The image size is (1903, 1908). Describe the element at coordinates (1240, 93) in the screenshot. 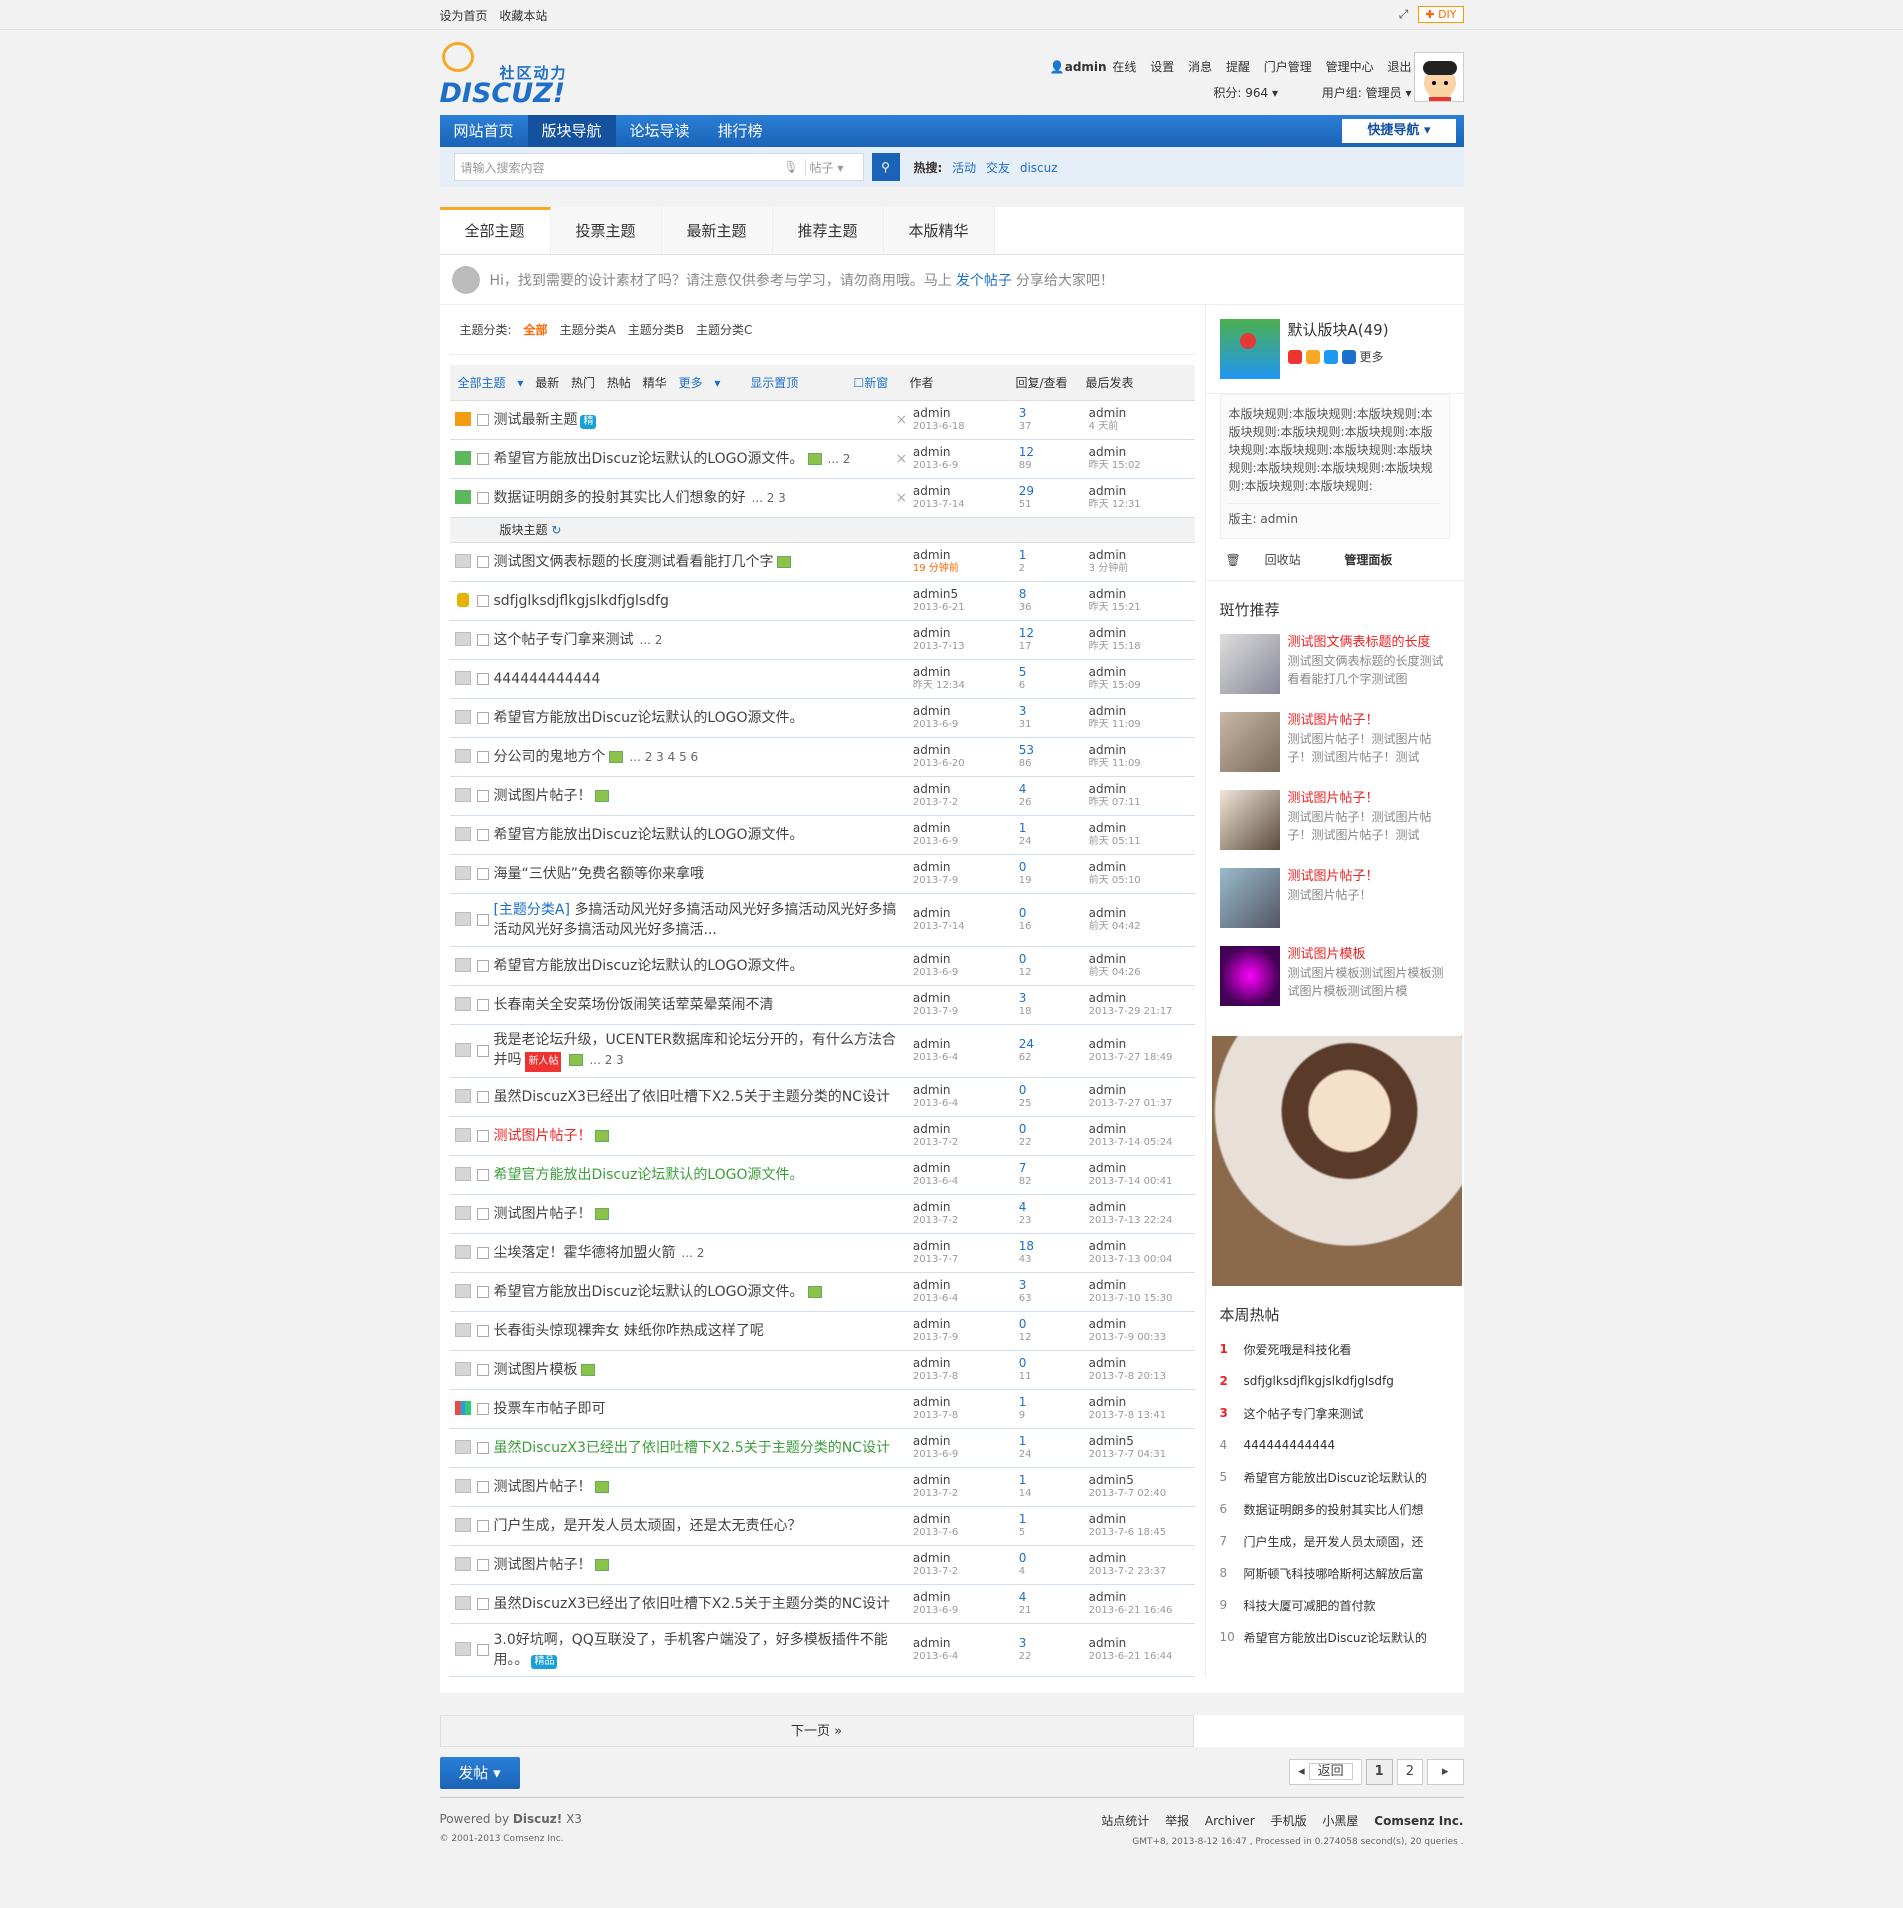

I see `points-dropdown: 积分: 964 ▾` at that location.